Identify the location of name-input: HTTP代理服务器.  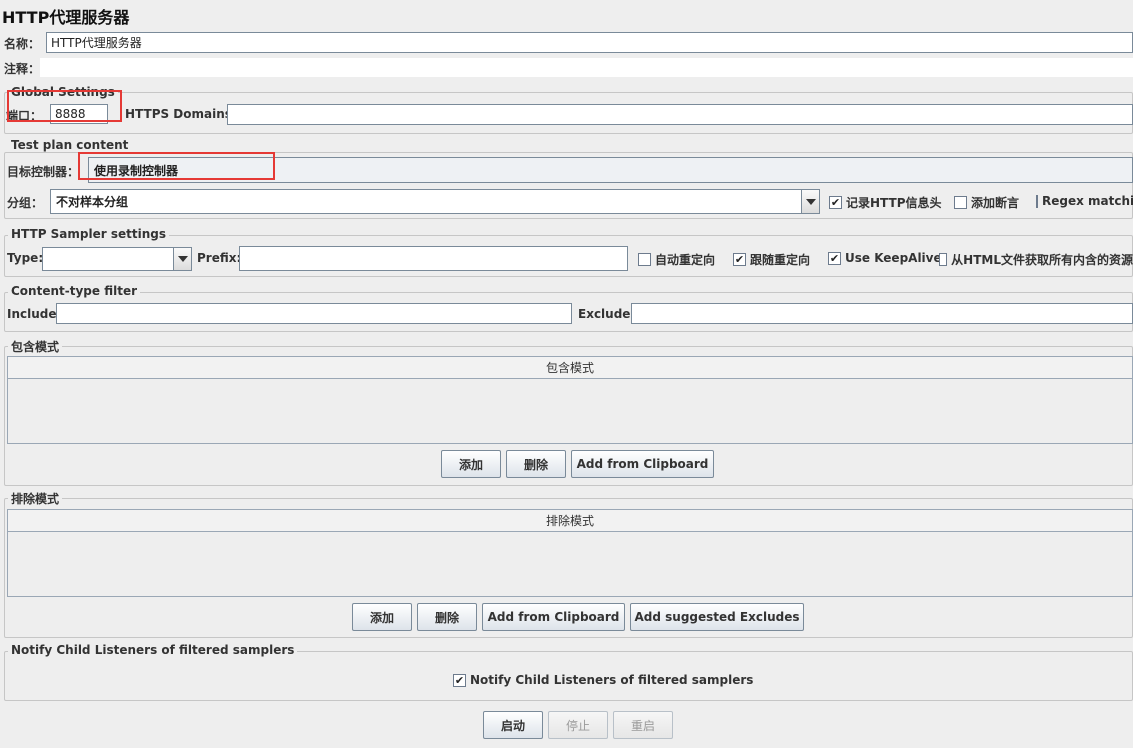
(589, 42).